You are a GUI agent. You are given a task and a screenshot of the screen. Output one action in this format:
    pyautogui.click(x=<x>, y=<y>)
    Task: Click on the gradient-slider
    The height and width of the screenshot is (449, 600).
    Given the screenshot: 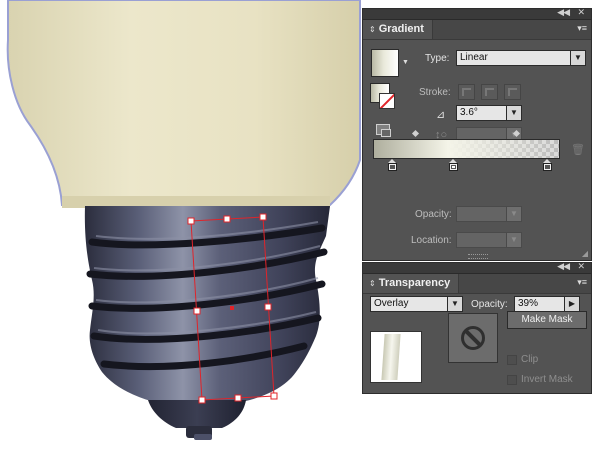 What is the action you would take?
    pyautogui.click(x=466, y=149)
    